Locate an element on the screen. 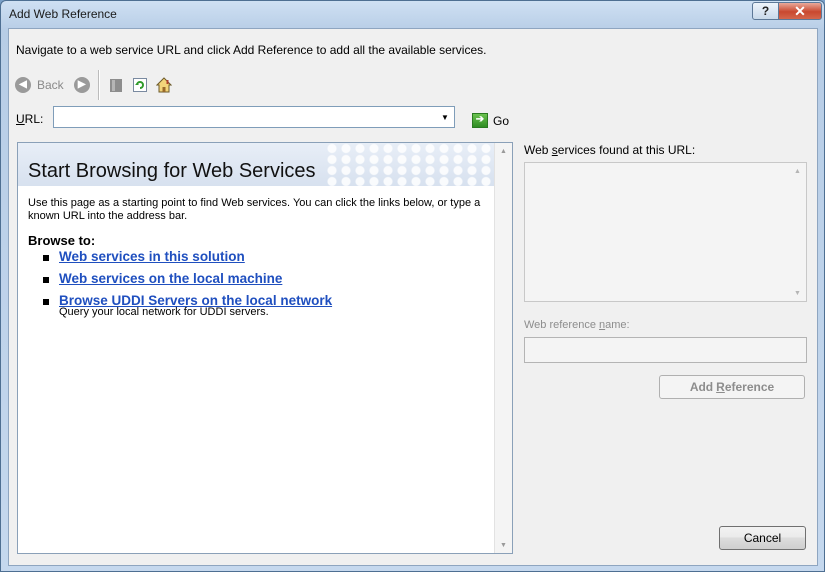  browser-banner: Start Browsing for Web Services is located at coordinates (256, 164).